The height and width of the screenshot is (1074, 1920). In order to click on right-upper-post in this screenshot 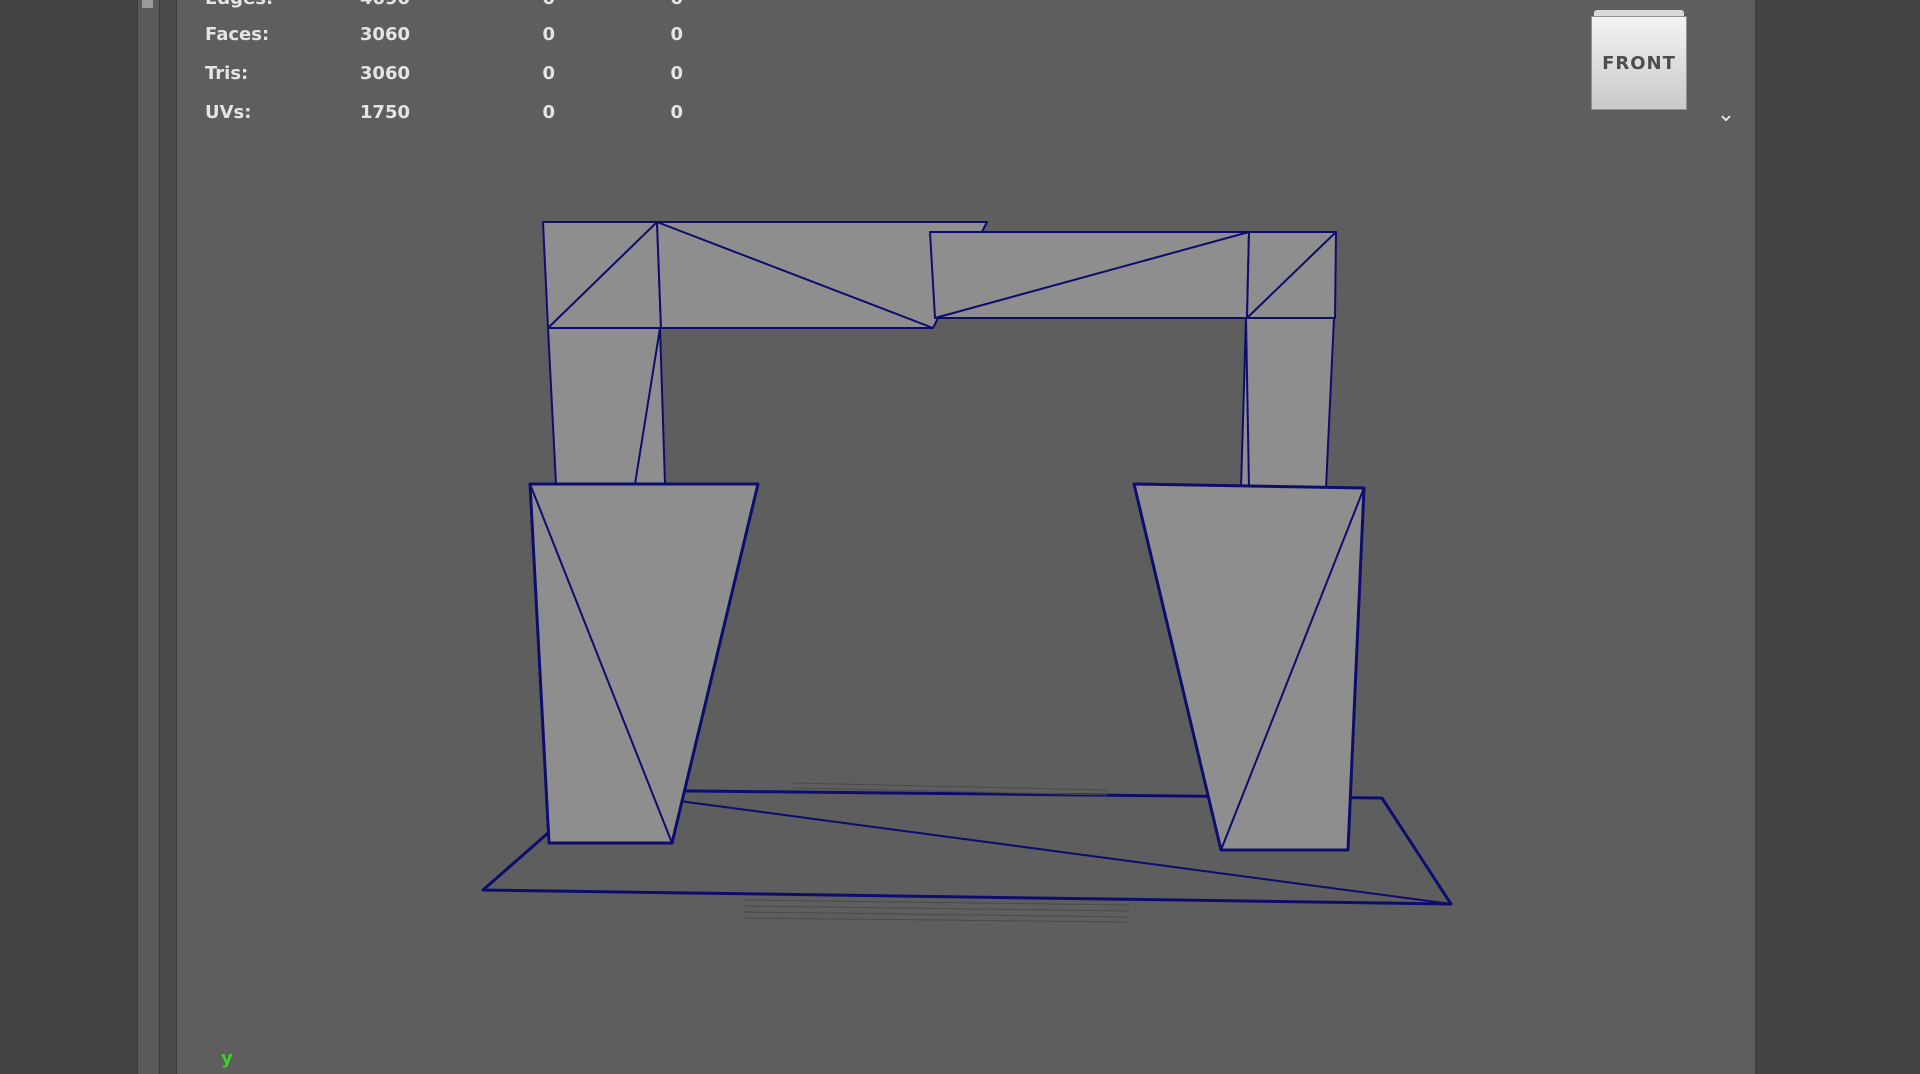, I will do `click(1287, 403)`.